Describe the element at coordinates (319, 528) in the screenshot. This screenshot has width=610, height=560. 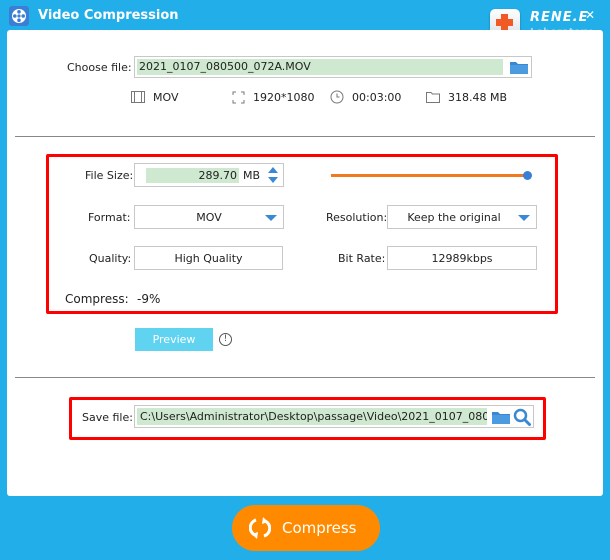
I see `compress-button-label: Compress` at that location.